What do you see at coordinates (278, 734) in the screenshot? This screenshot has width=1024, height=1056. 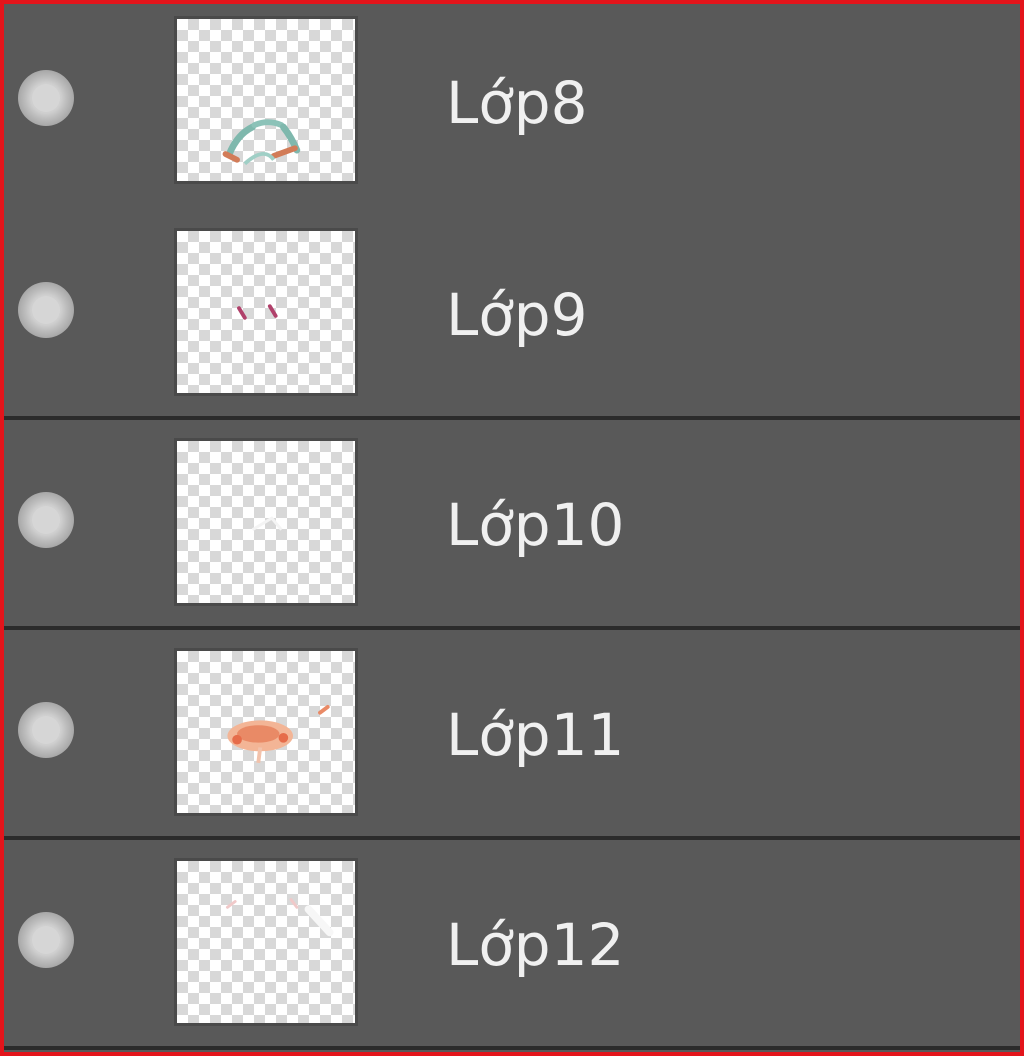 I see `orange-shape-art-icon` at bounding box center [278, 734].